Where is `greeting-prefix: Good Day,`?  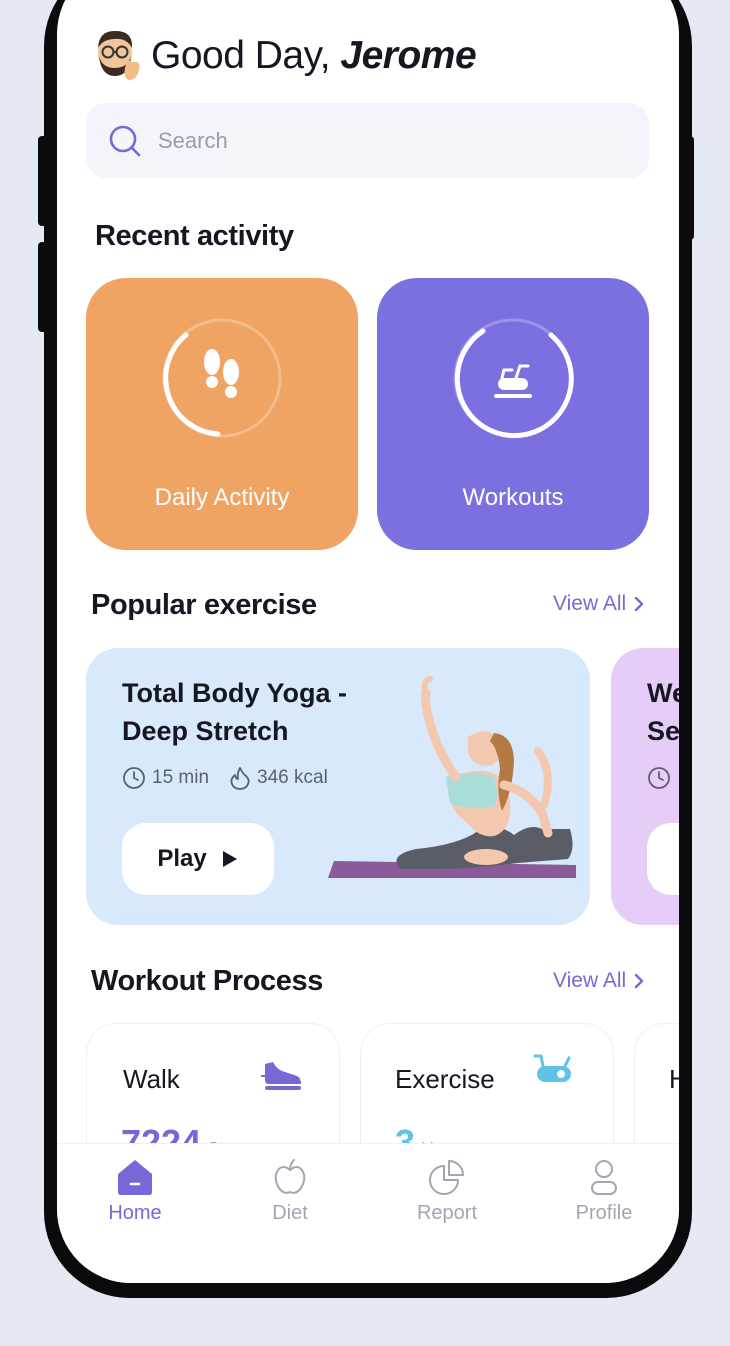 greeting-prefix: Good Day, is located at coordinates (241, 55).